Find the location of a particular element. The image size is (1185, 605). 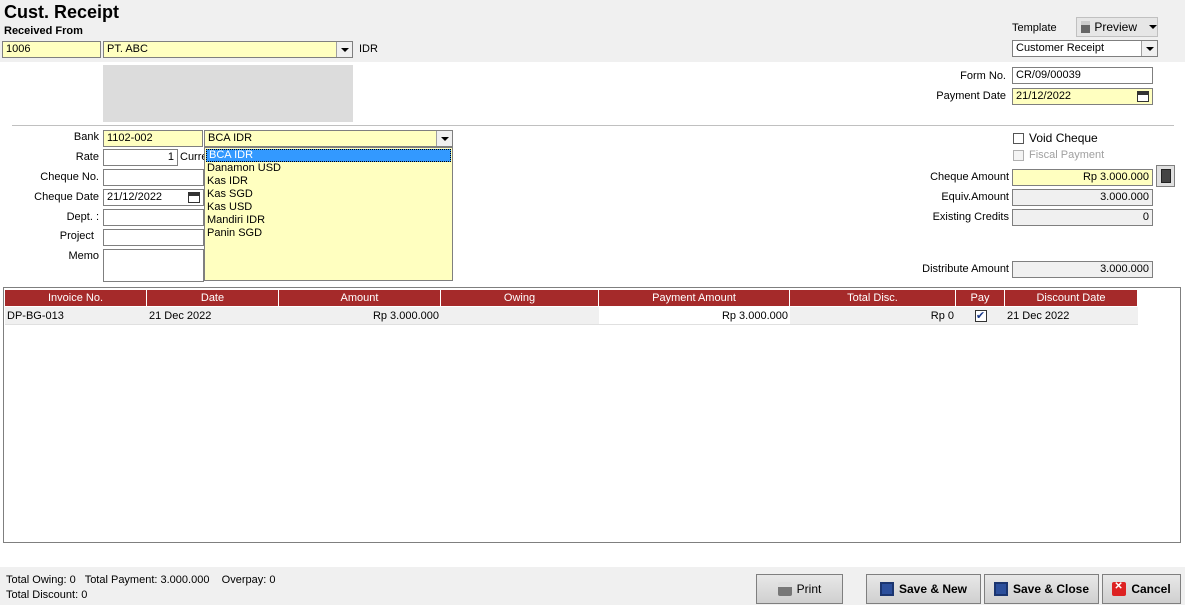

customer-address-box is located at coordinates (228, 93).